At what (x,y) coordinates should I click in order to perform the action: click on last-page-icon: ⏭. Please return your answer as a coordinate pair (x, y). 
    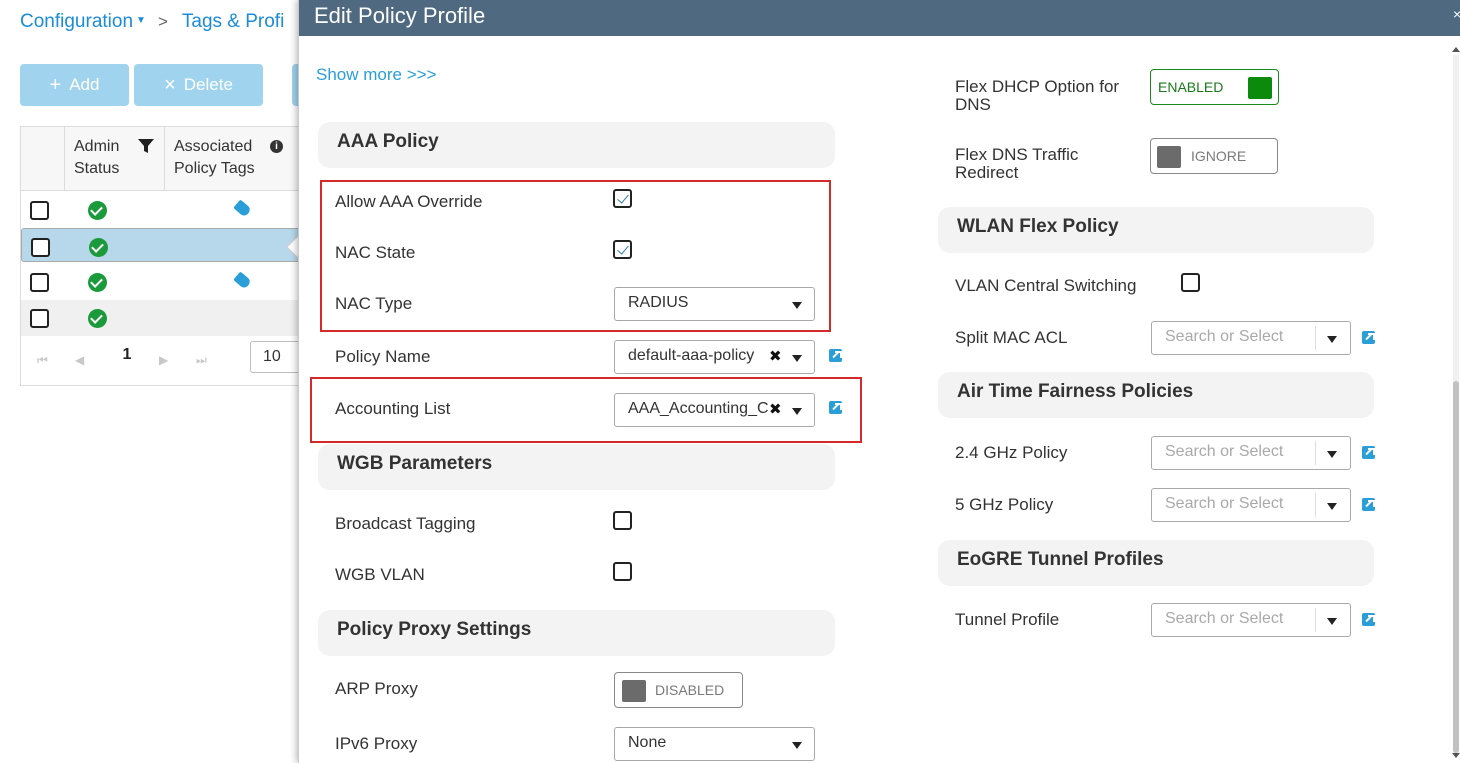
    Looking at the image, I should click on (201, 360).